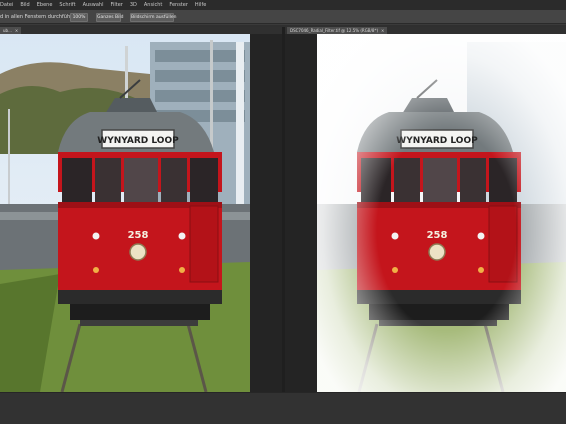 This screenshot has height=424, width=566. I want to click on zoom-100-button: 100%, so click(79, 17).